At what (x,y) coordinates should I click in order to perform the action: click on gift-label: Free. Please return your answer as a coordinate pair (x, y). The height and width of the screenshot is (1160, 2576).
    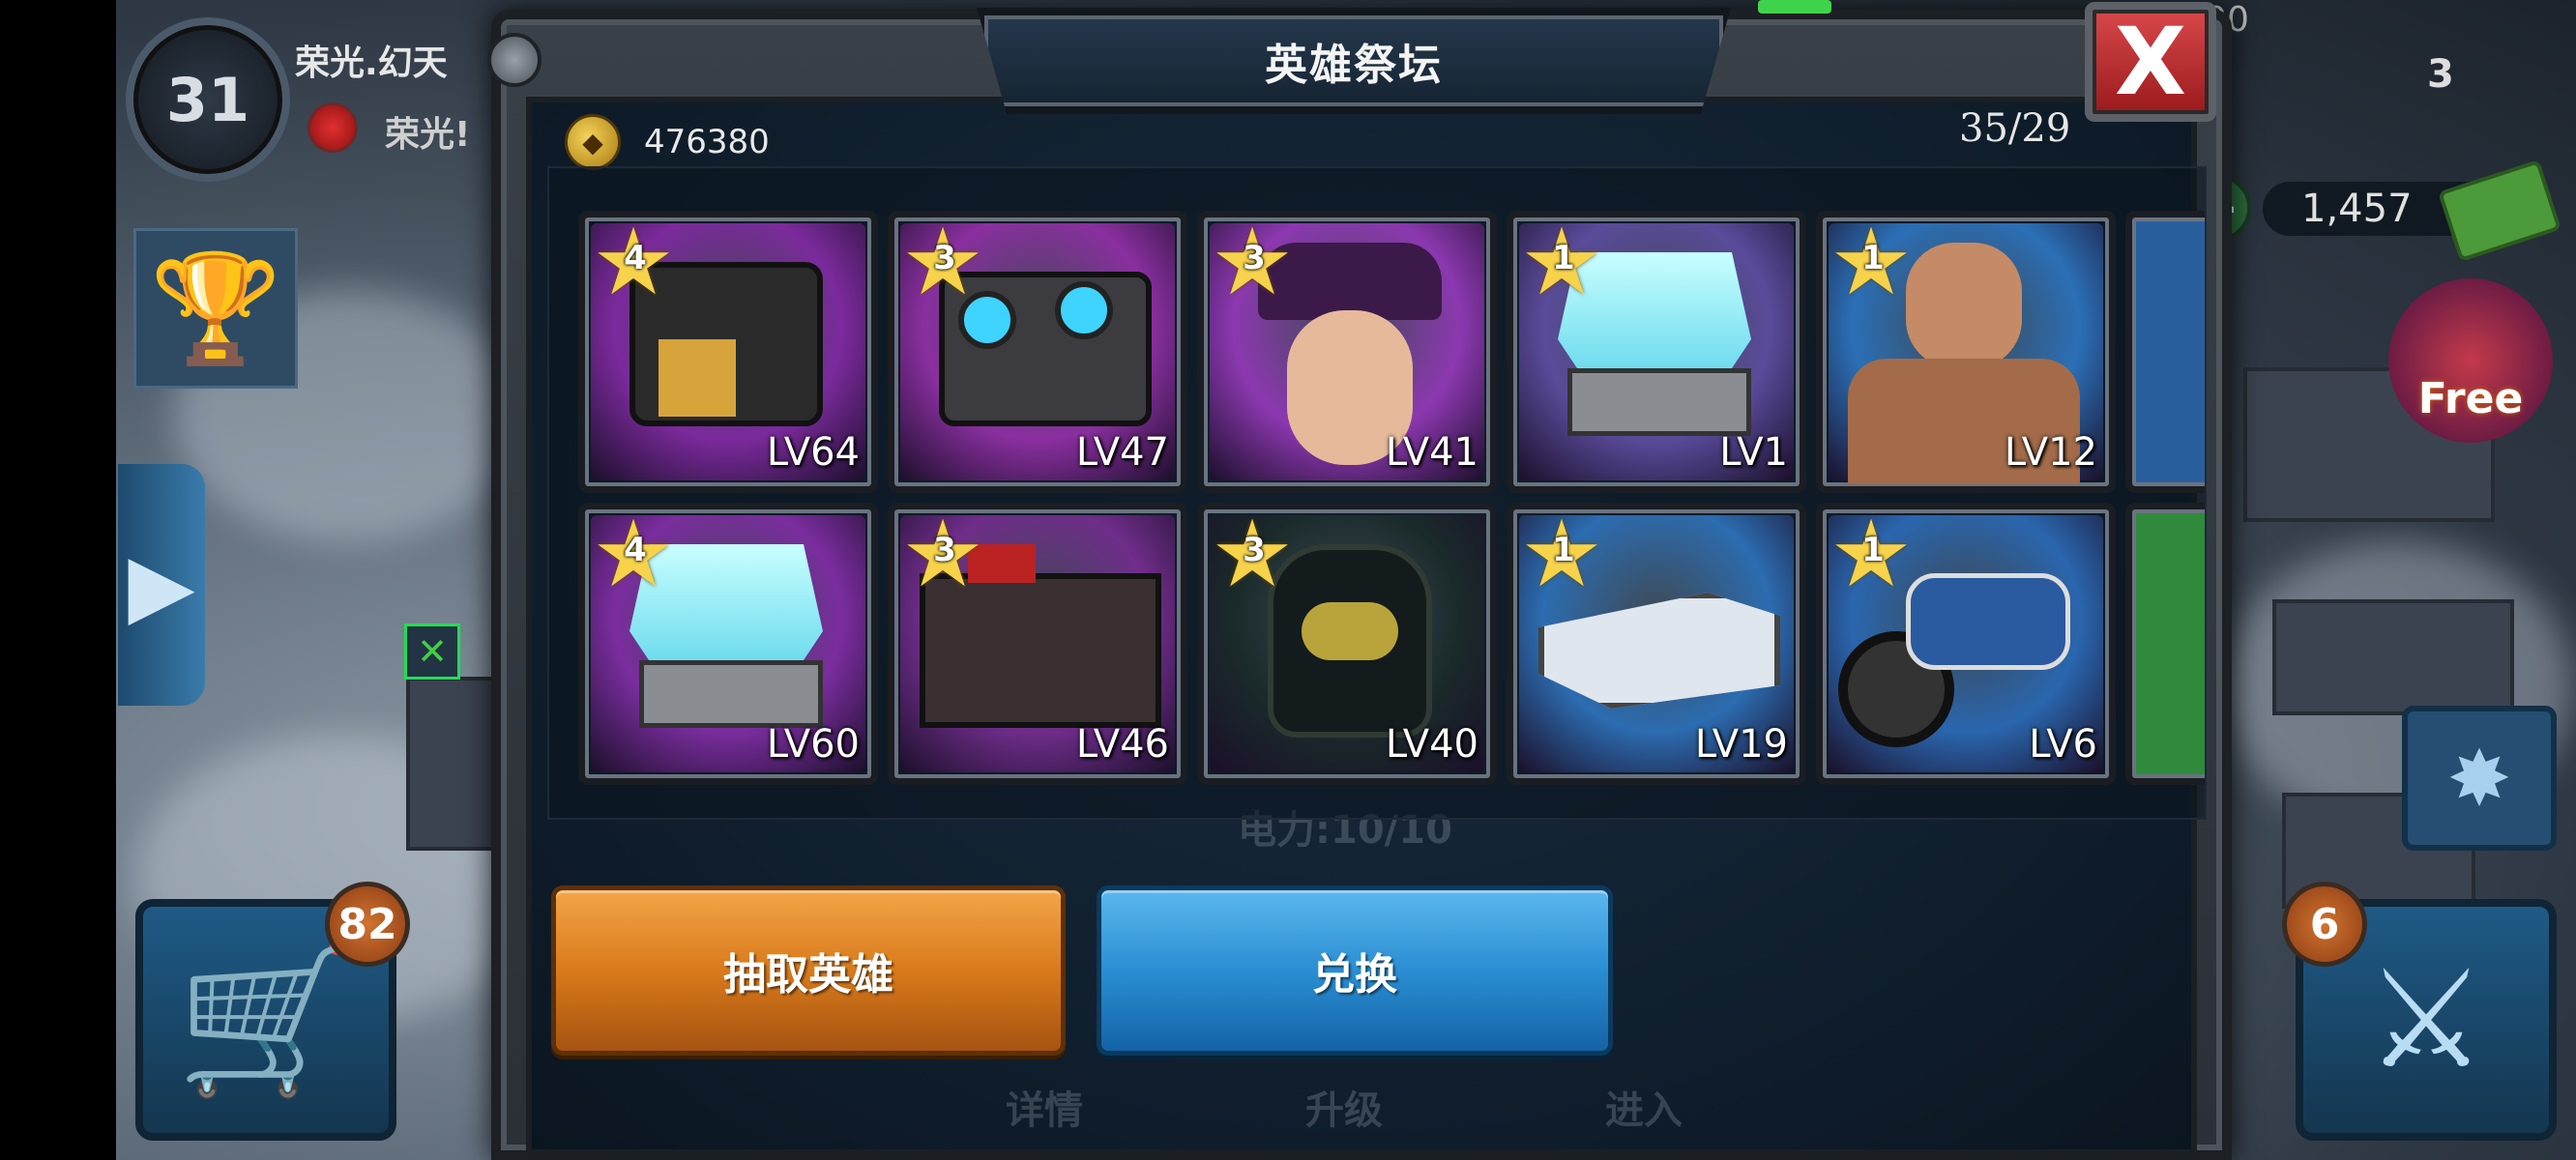
    Looking at the image, I should click on (2470, 399).